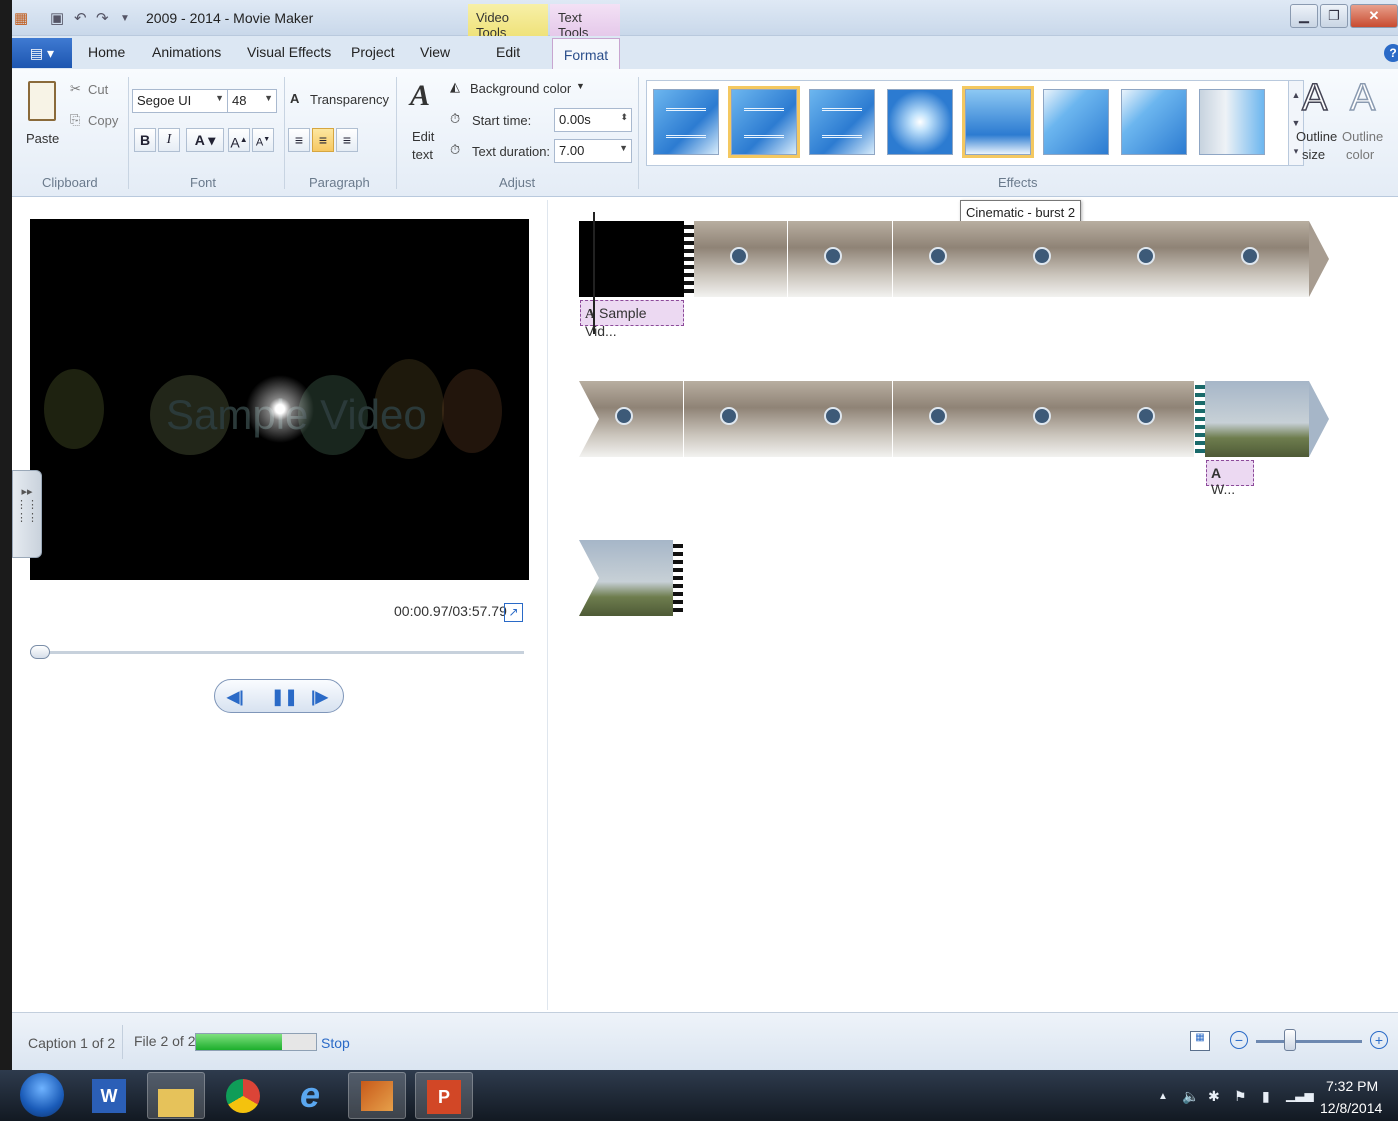 Image resolution: width=1398 pixels, height=1121 pixels. What do you see at coordinates (1304, 16) in the screenshot?
I see `minimize-button: ▁` at bounding box center [1304, 16].